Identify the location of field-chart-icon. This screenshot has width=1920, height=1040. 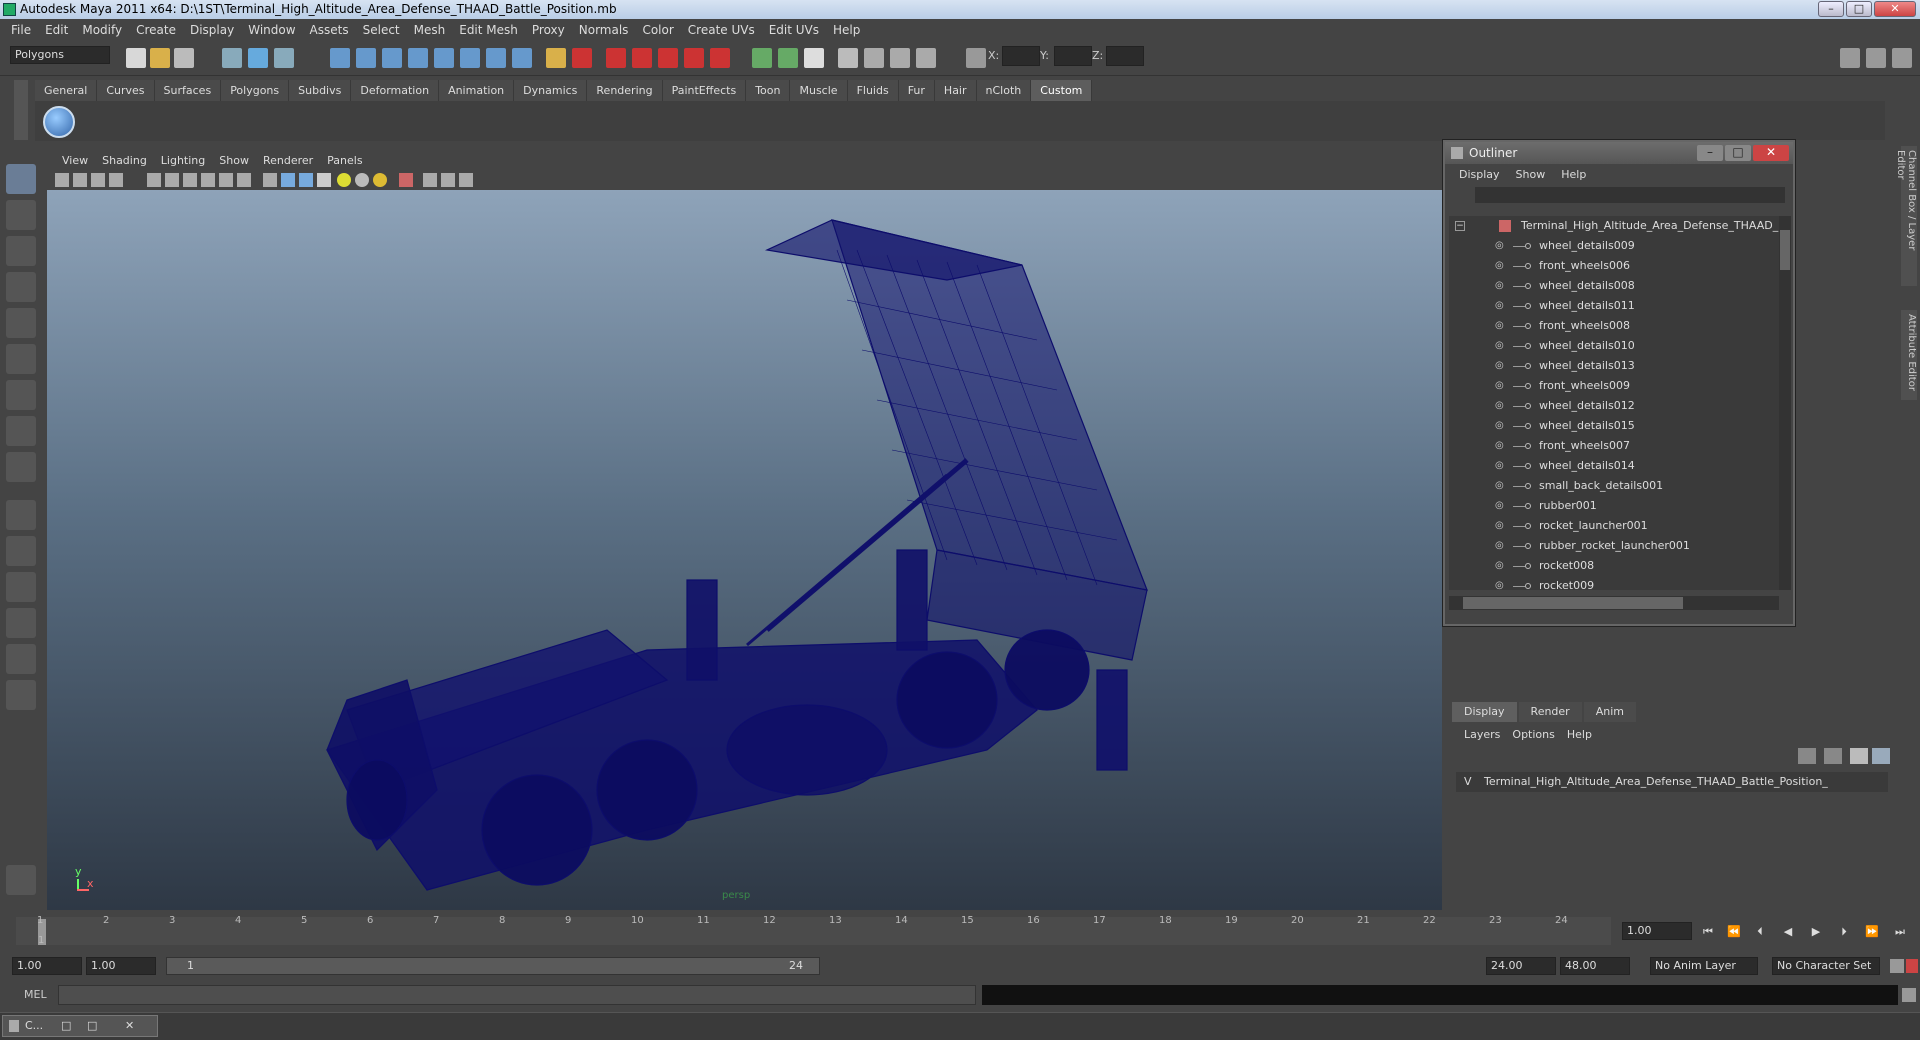
(244, 180).